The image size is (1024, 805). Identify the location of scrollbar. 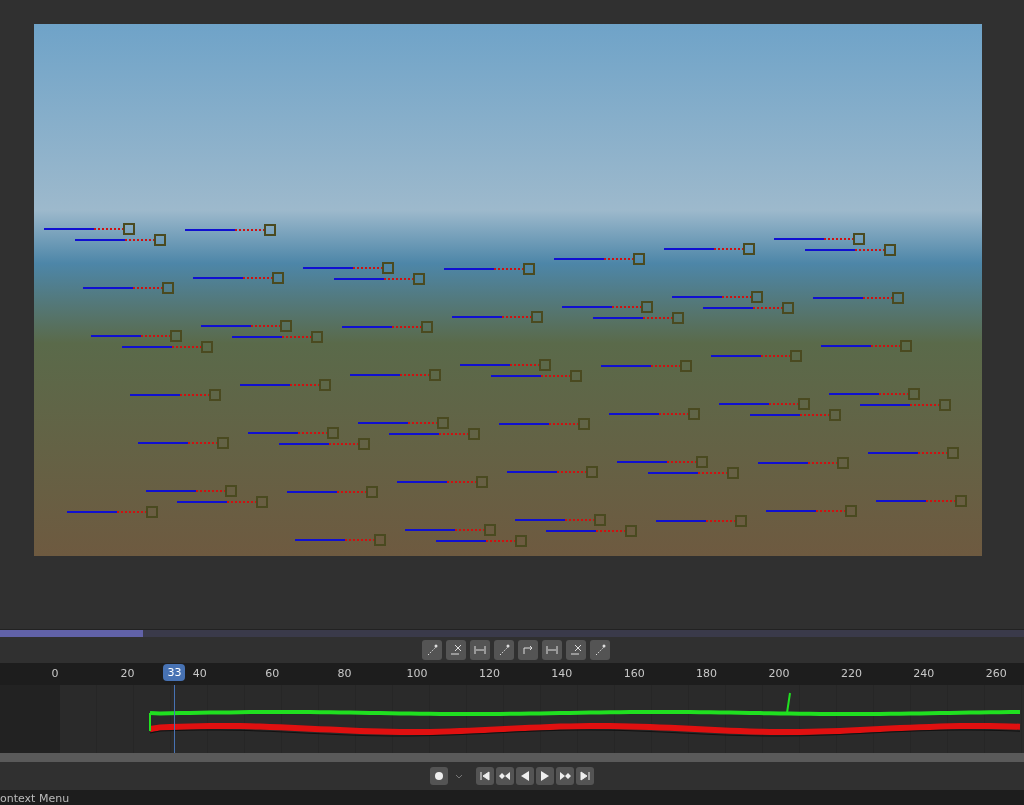
(512, 757).